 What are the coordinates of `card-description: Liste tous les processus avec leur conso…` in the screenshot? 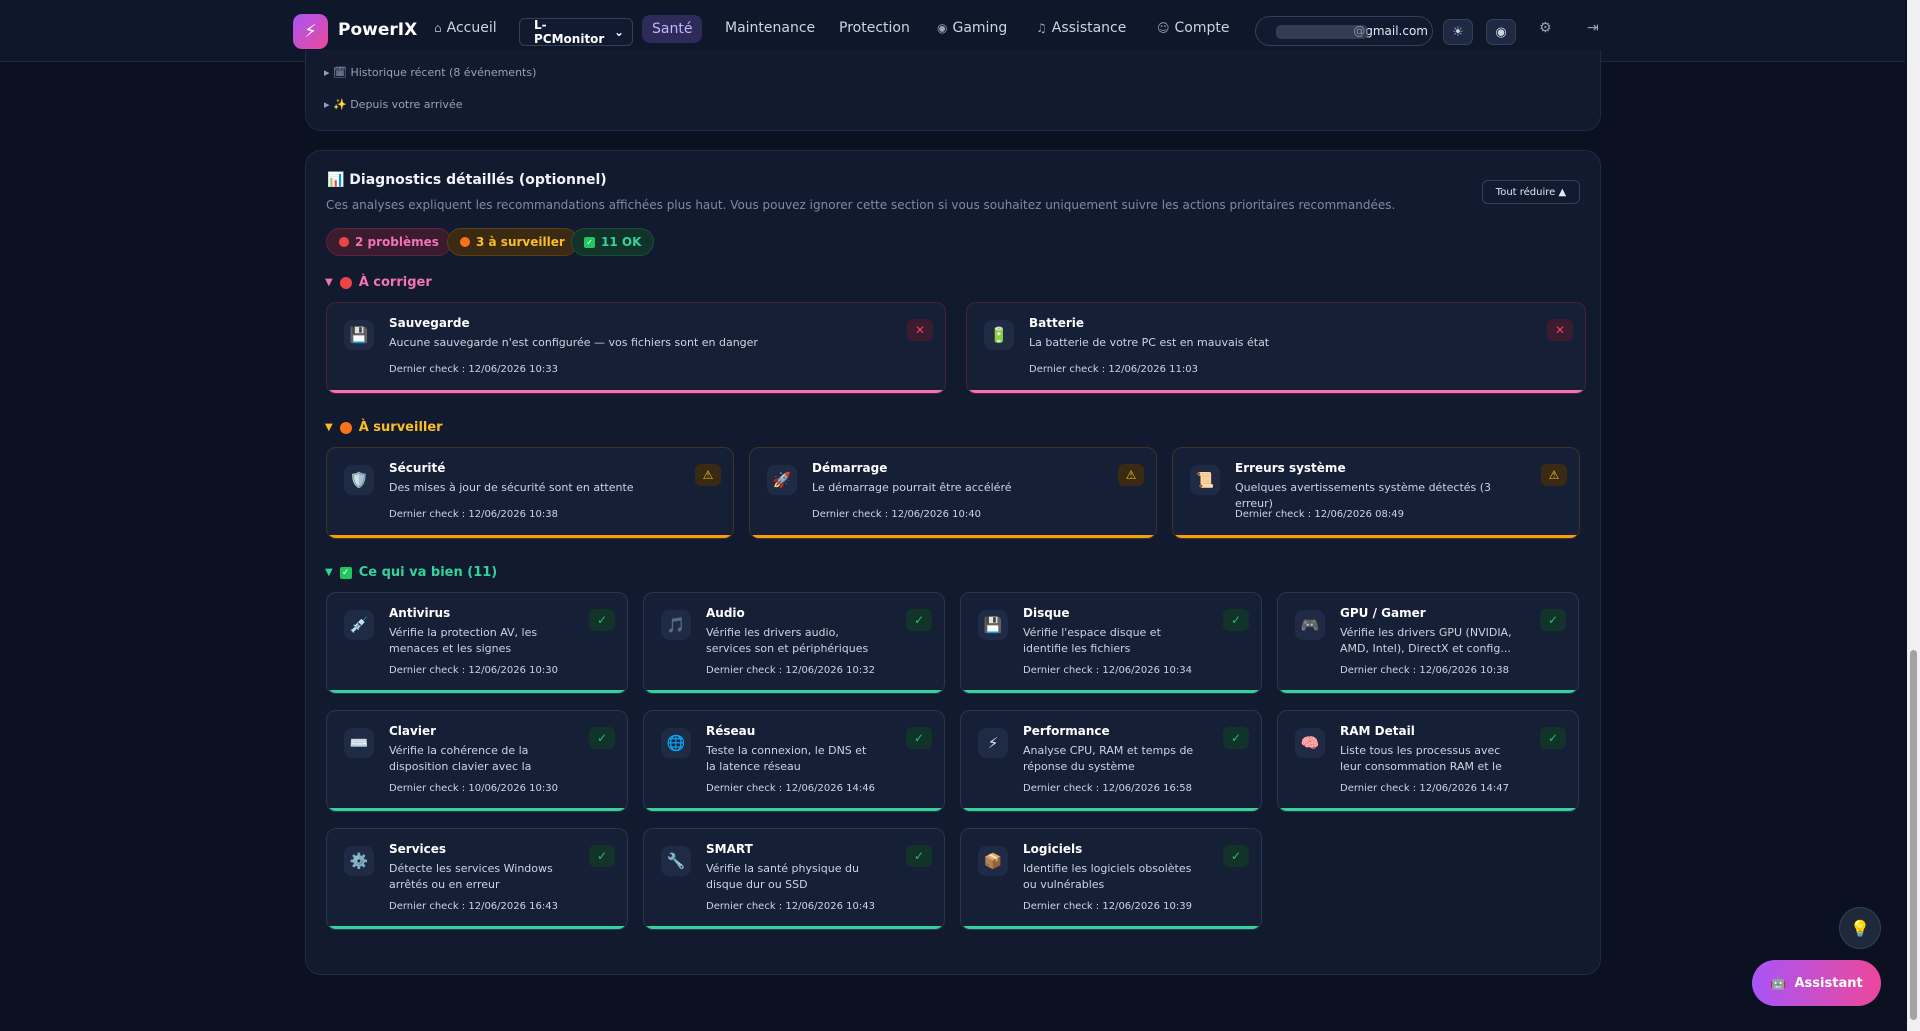 It's located at (1421, 760).